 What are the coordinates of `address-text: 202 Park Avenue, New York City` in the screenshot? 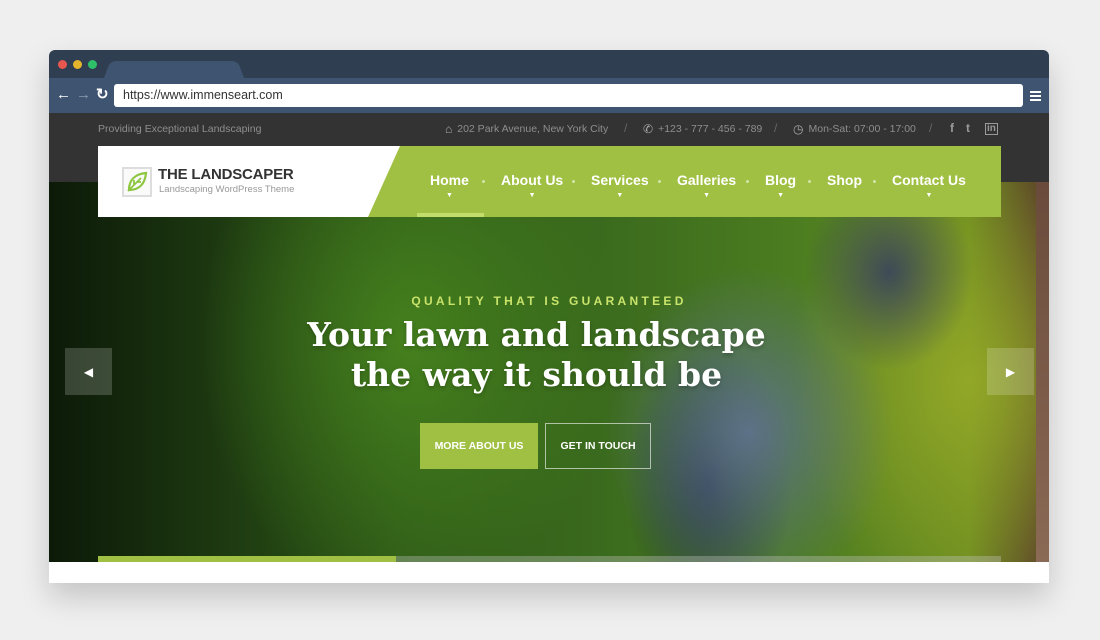 It's located at (533, 129).